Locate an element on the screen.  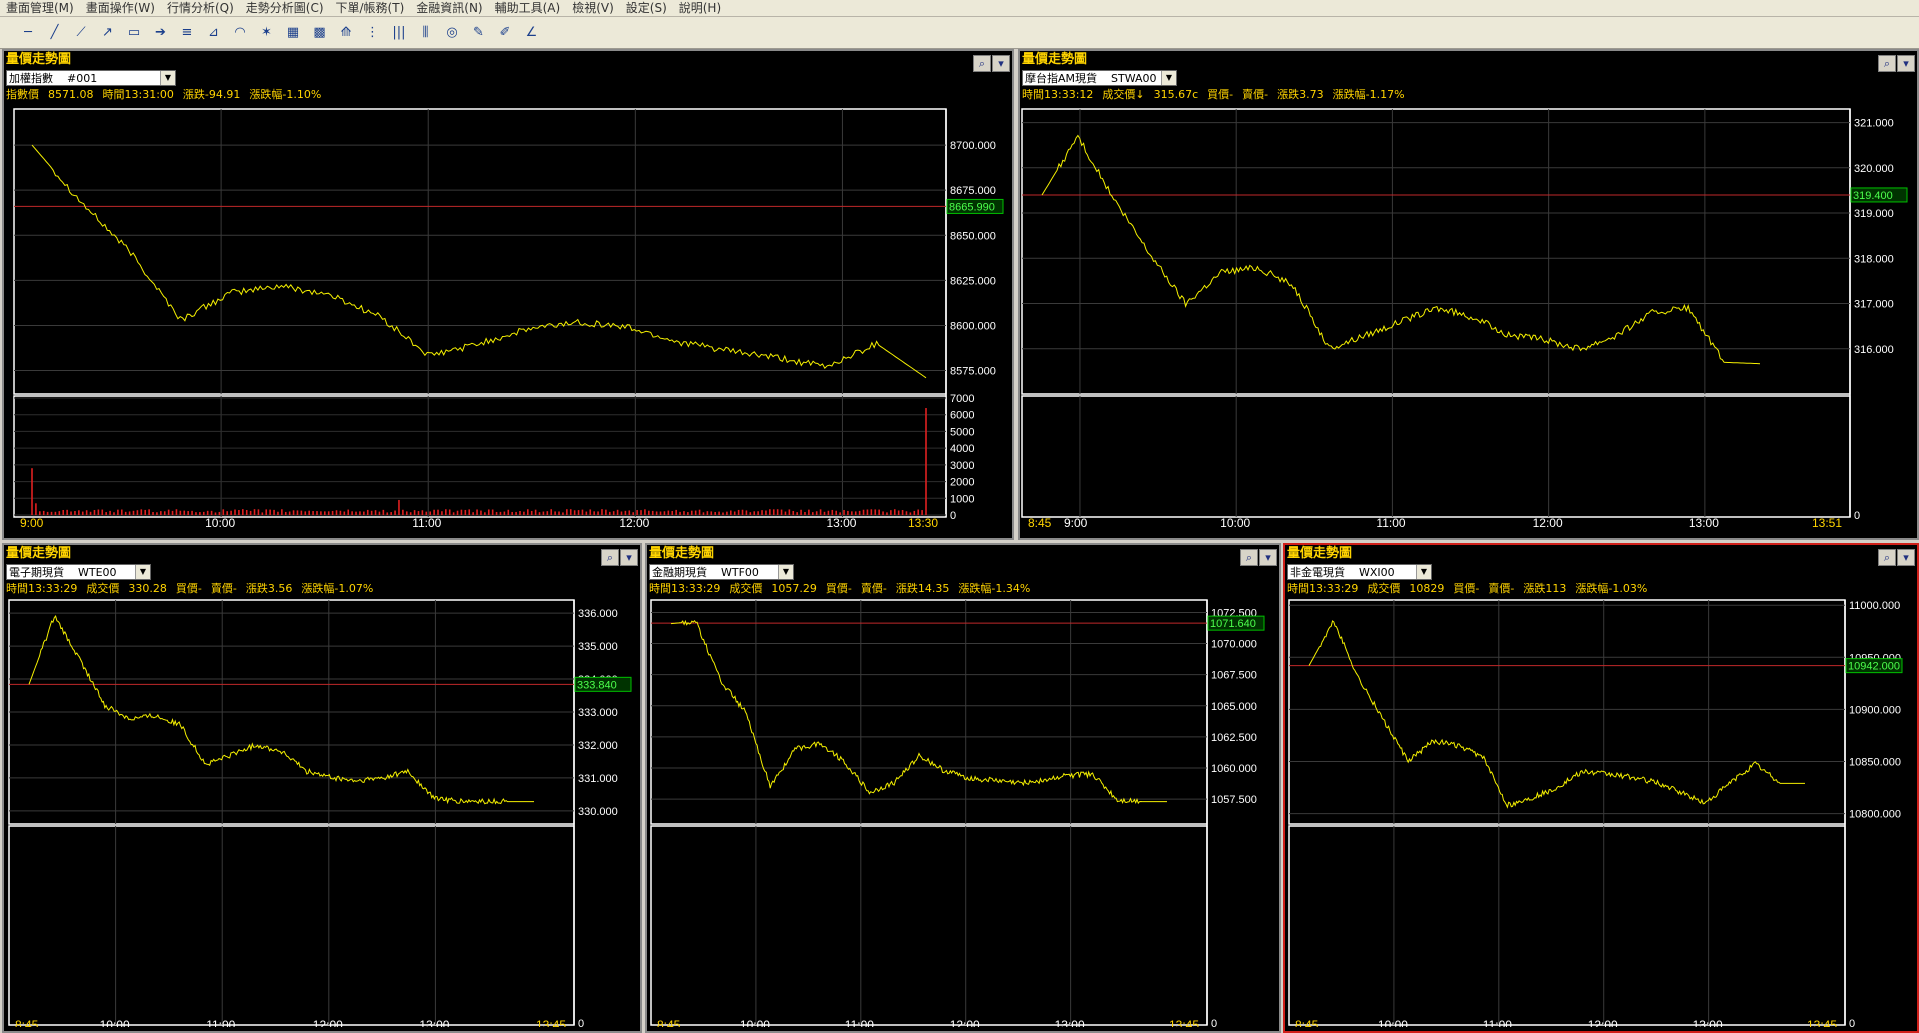
horizontal-line-icon: ─ is located at coordinates (28, 33).